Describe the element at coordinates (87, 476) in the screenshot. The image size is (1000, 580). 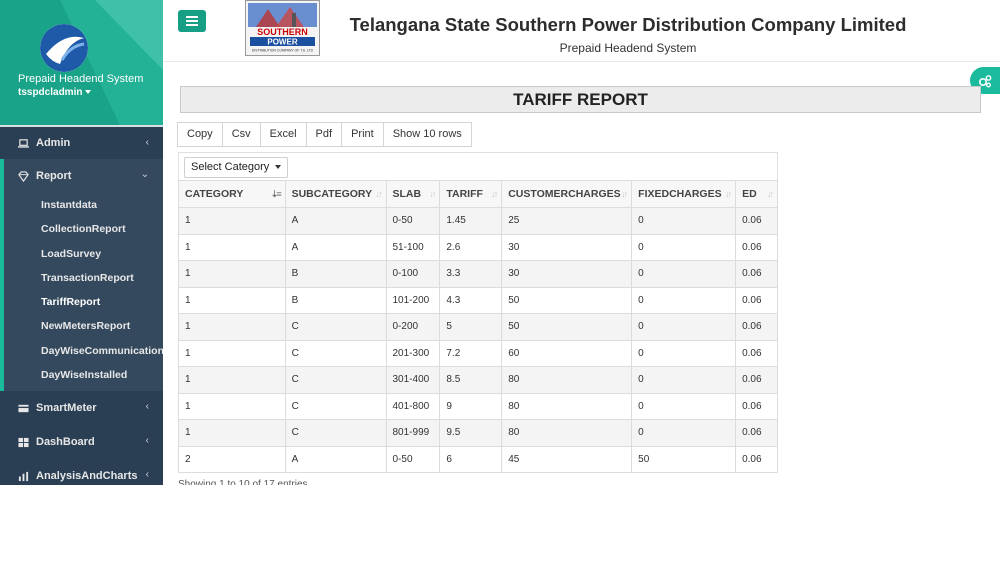
I see `sidebar-item-label: AnalysisAndCharts` at that location.